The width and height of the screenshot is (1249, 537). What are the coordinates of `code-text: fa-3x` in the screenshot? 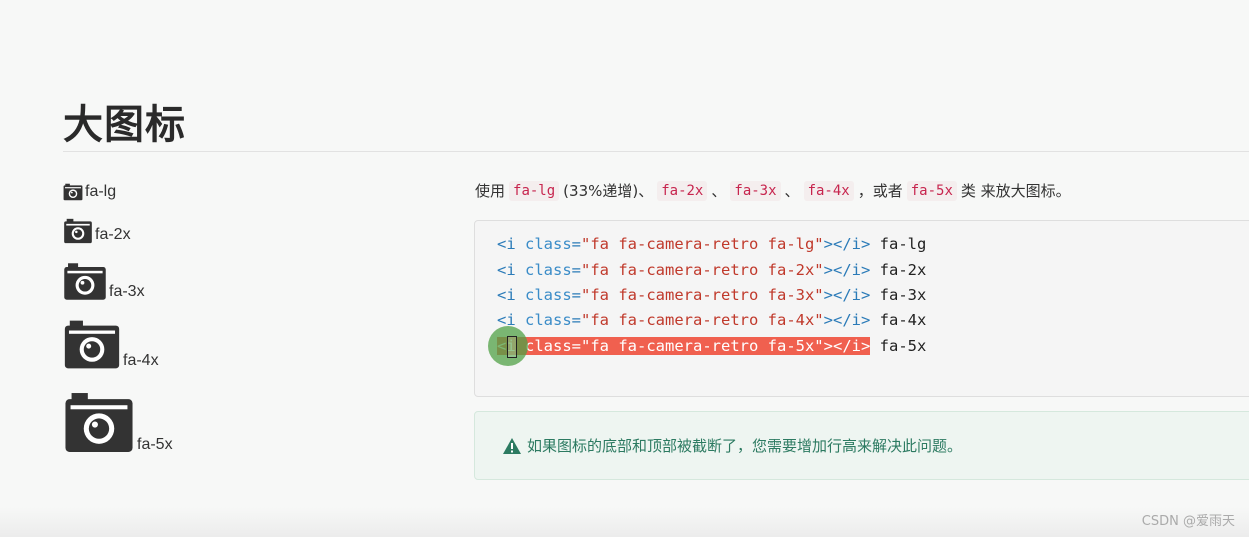 It's located at (898, 295).